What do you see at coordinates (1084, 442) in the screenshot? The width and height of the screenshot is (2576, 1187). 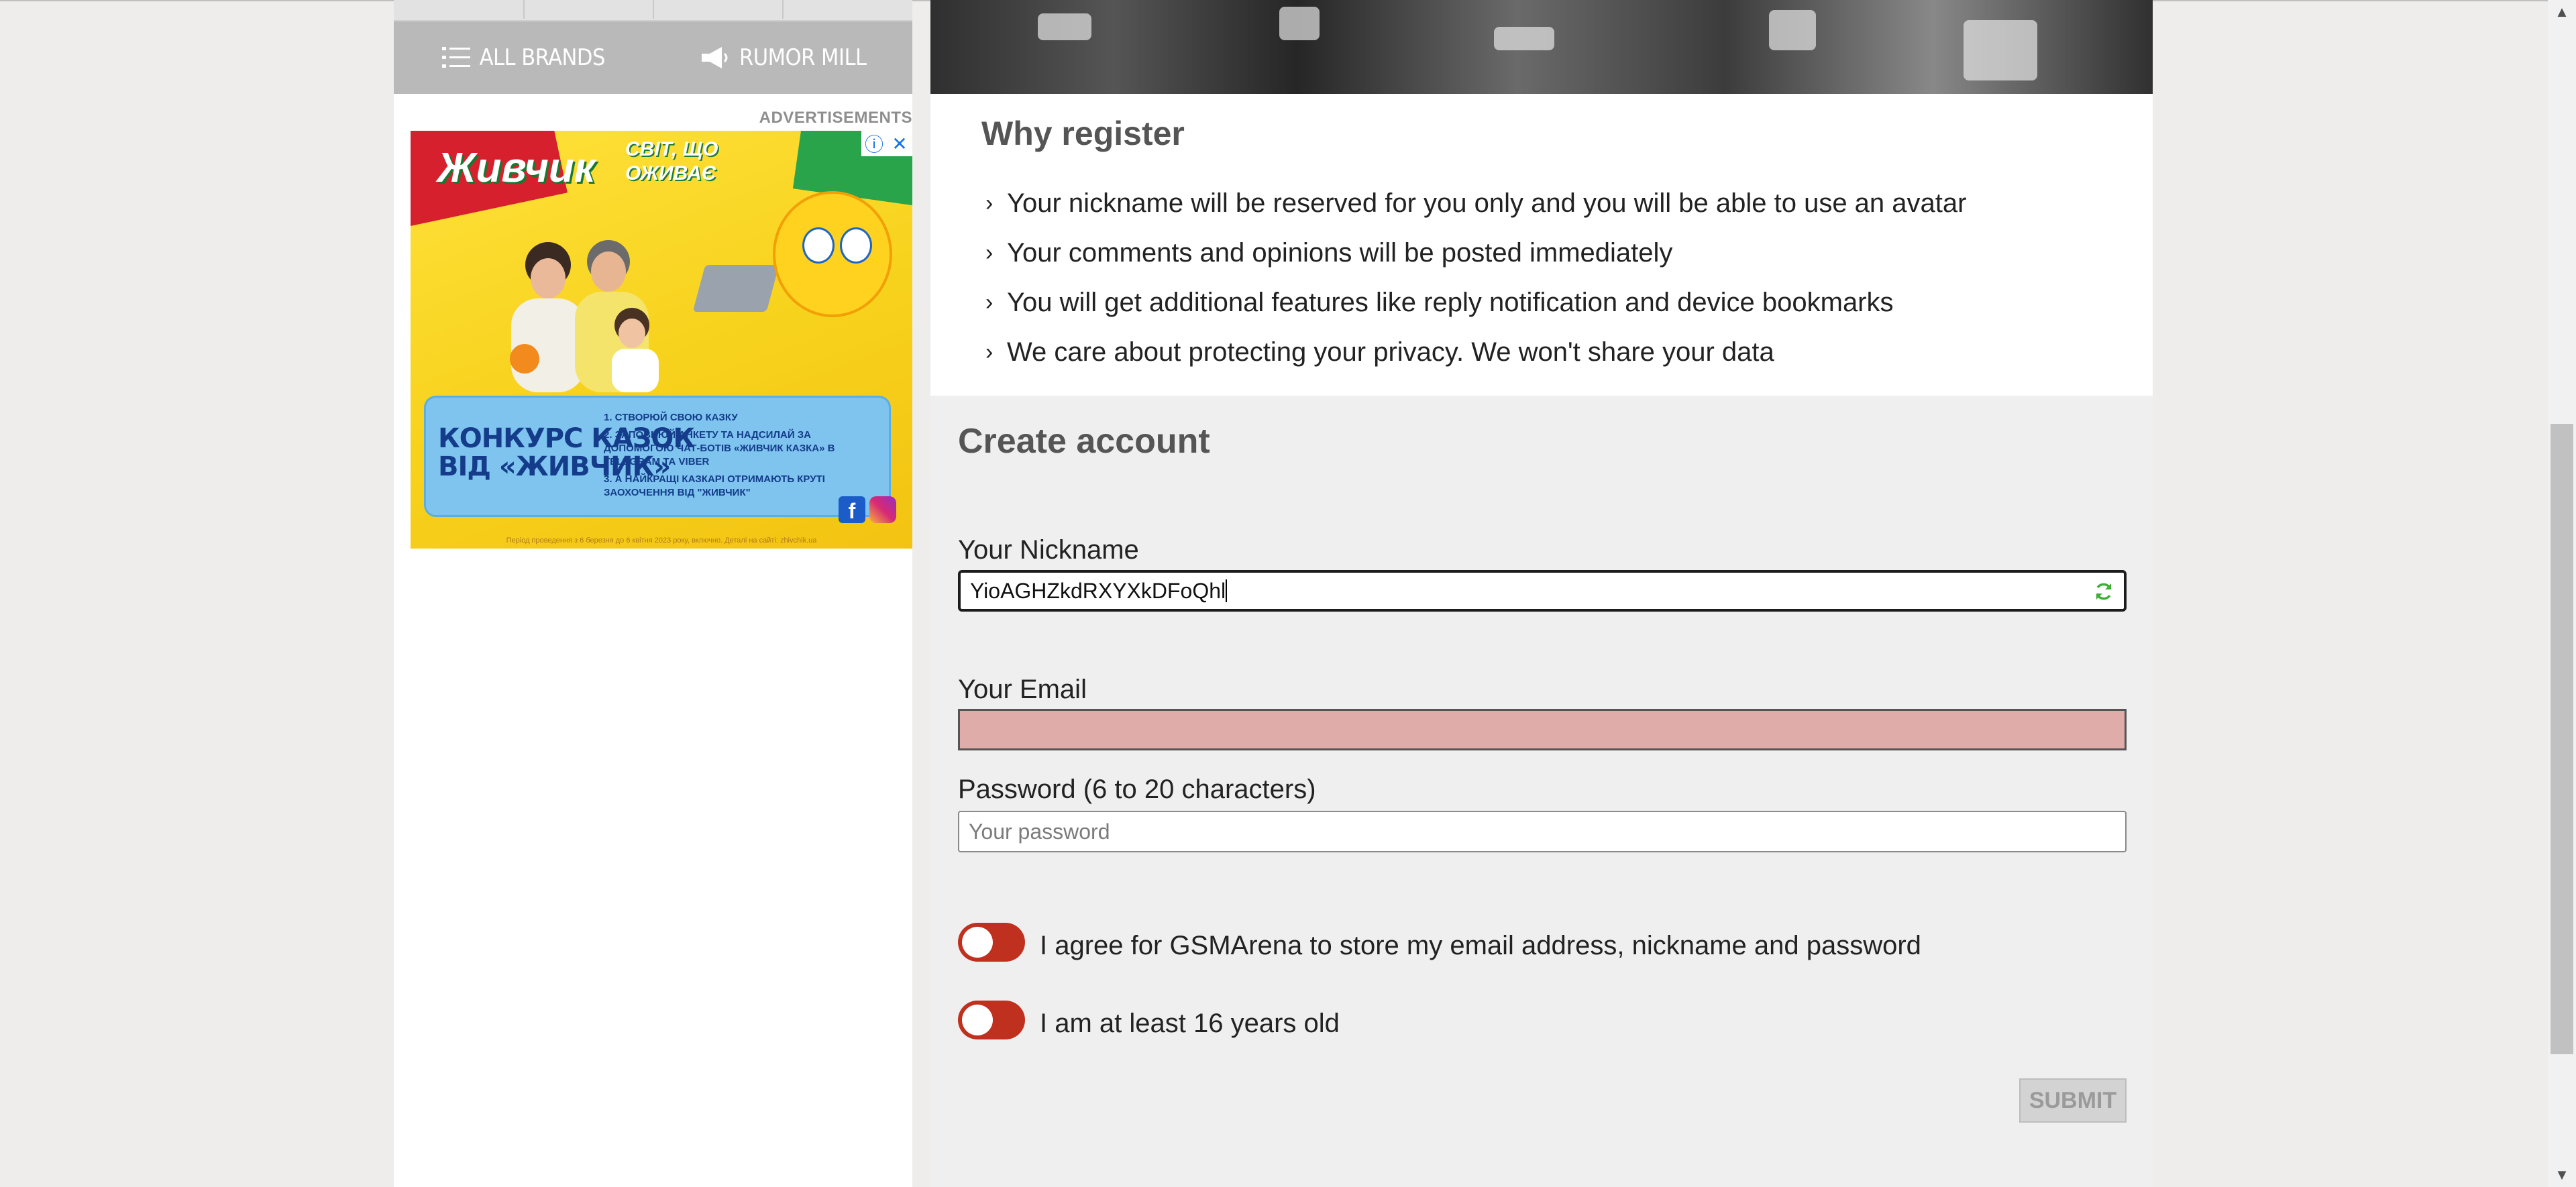 I see `create-account-title: Create account` at bounding box center [1084, 442].